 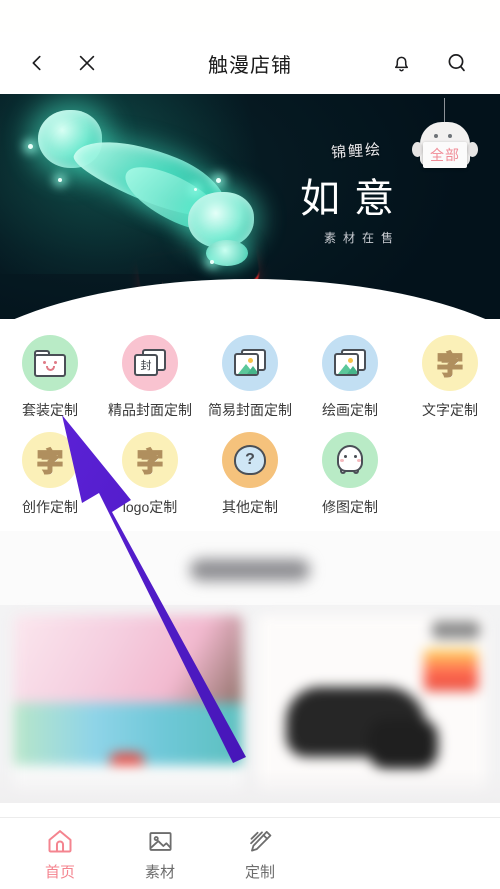 What do you see at coordinates (250, 786) in the screenshot?
I see `feed-fade-overlay` at bounding box center [250, 786].